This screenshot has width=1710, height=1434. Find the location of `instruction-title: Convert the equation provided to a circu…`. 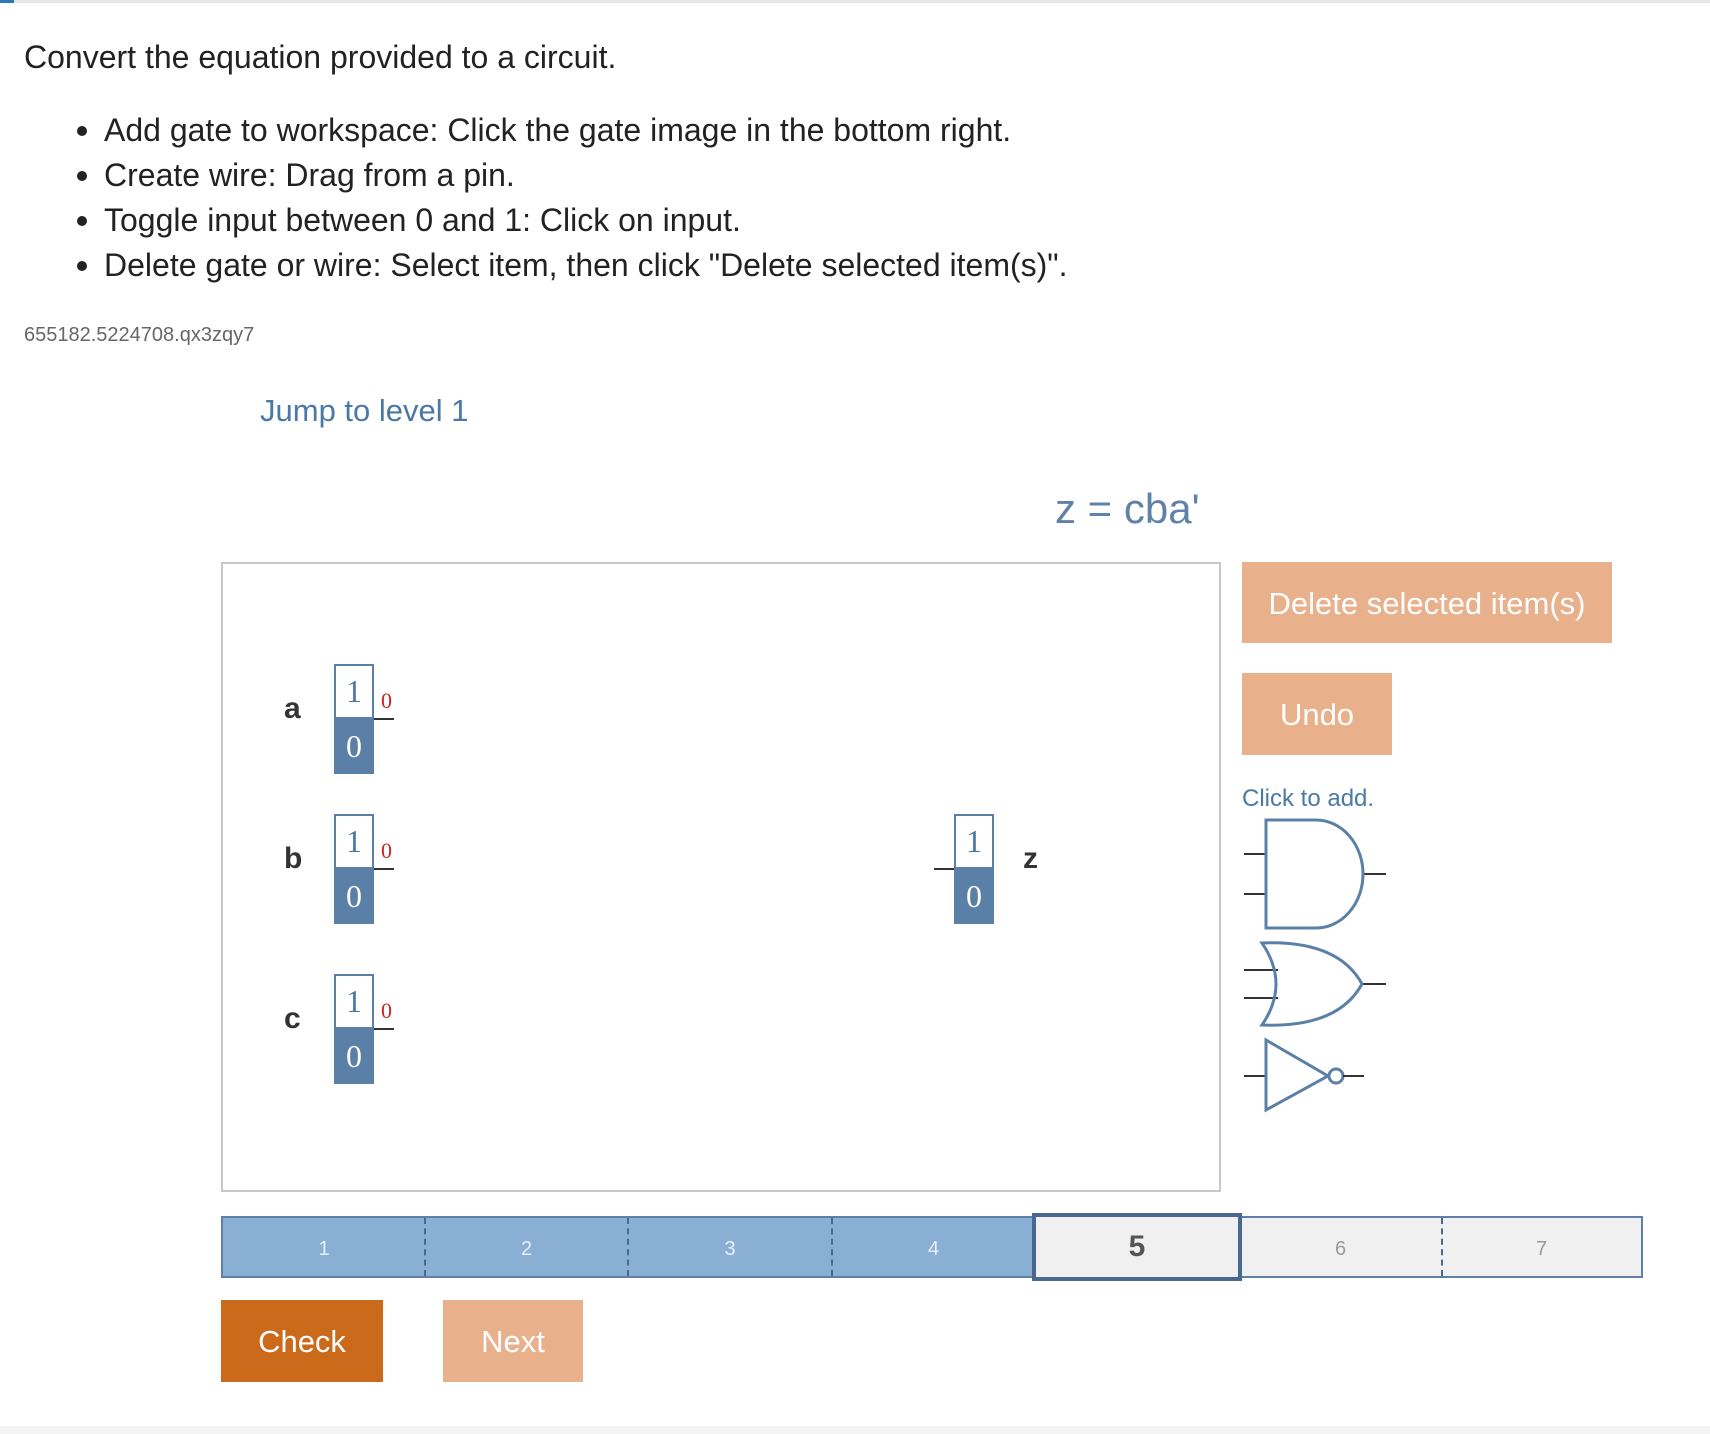

instruction-title: Convert the equation provided to a circu… is located at coordinates (320, 57).